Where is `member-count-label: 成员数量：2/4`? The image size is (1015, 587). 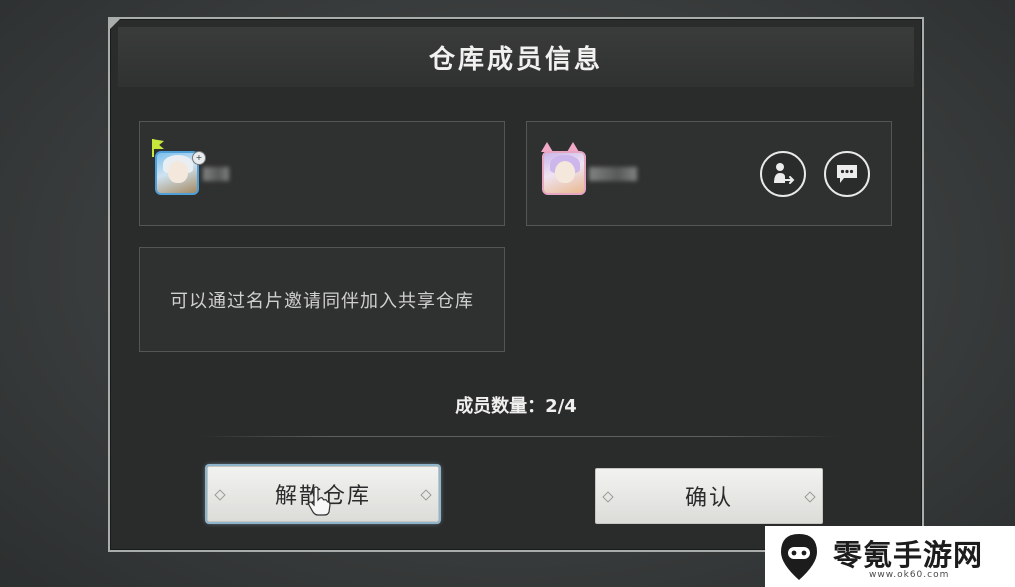
member-count-label: 成员数量：2/4 is located at coordinates (516, 406).